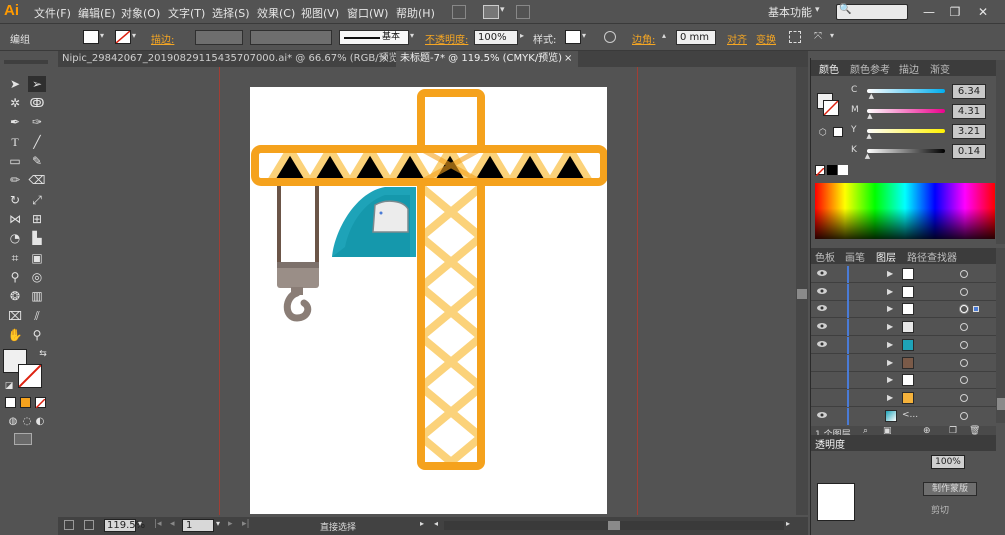 The height and width of the screenshot is (535, 1005). What do you see at coordinates (230, 524) in the screenshot?
I see `next-artboard-icon: ▸` at bounding box center [230, 524].